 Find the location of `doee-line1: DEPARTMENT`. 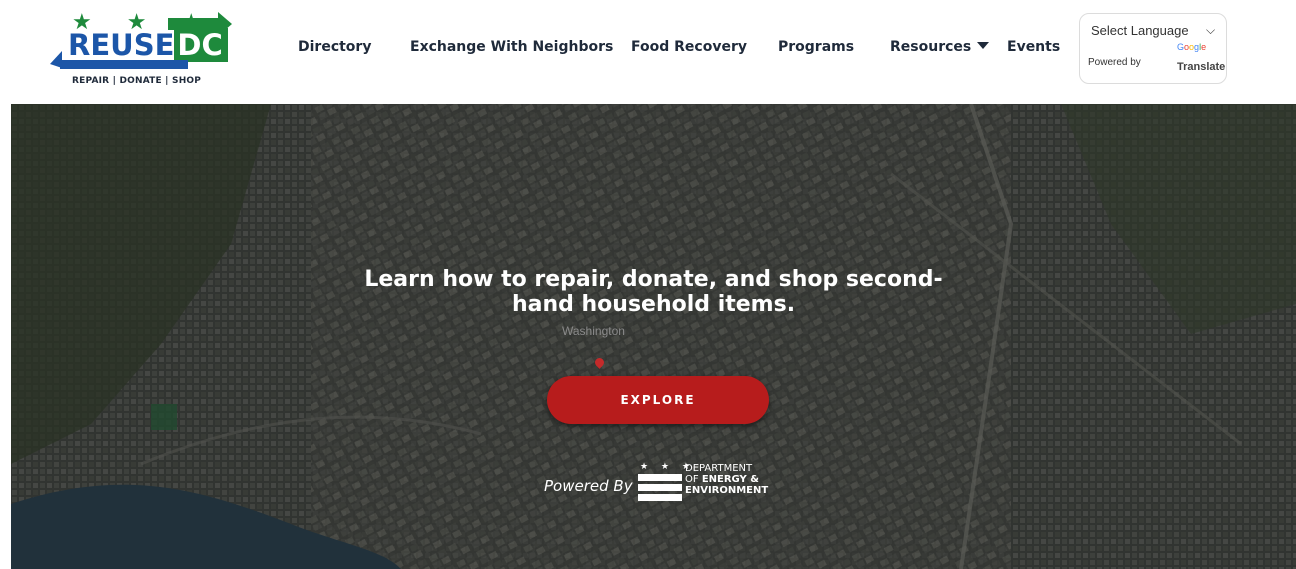

doee-line1: DEPARTMENT is located at coordinates (719, 468).